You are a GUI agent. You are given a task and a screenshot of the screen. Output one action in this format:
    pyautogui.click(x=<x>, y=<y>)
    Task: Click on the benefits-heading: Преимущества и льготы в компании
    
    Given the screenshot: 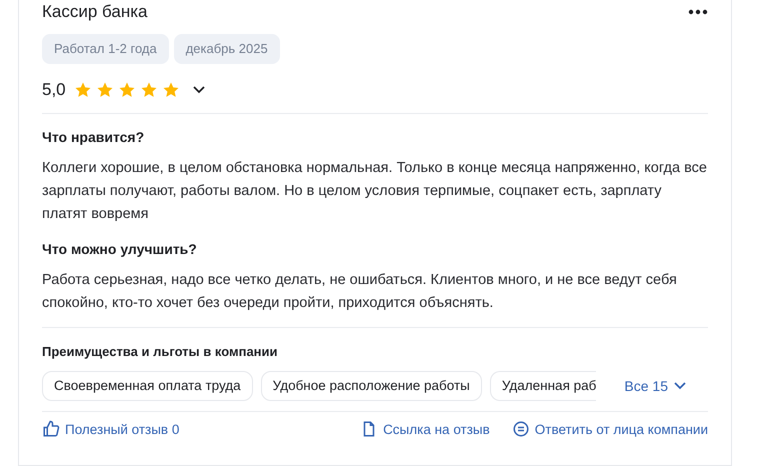 What is the action you would take?
    pyautogui.click(x=160, y=352)
    